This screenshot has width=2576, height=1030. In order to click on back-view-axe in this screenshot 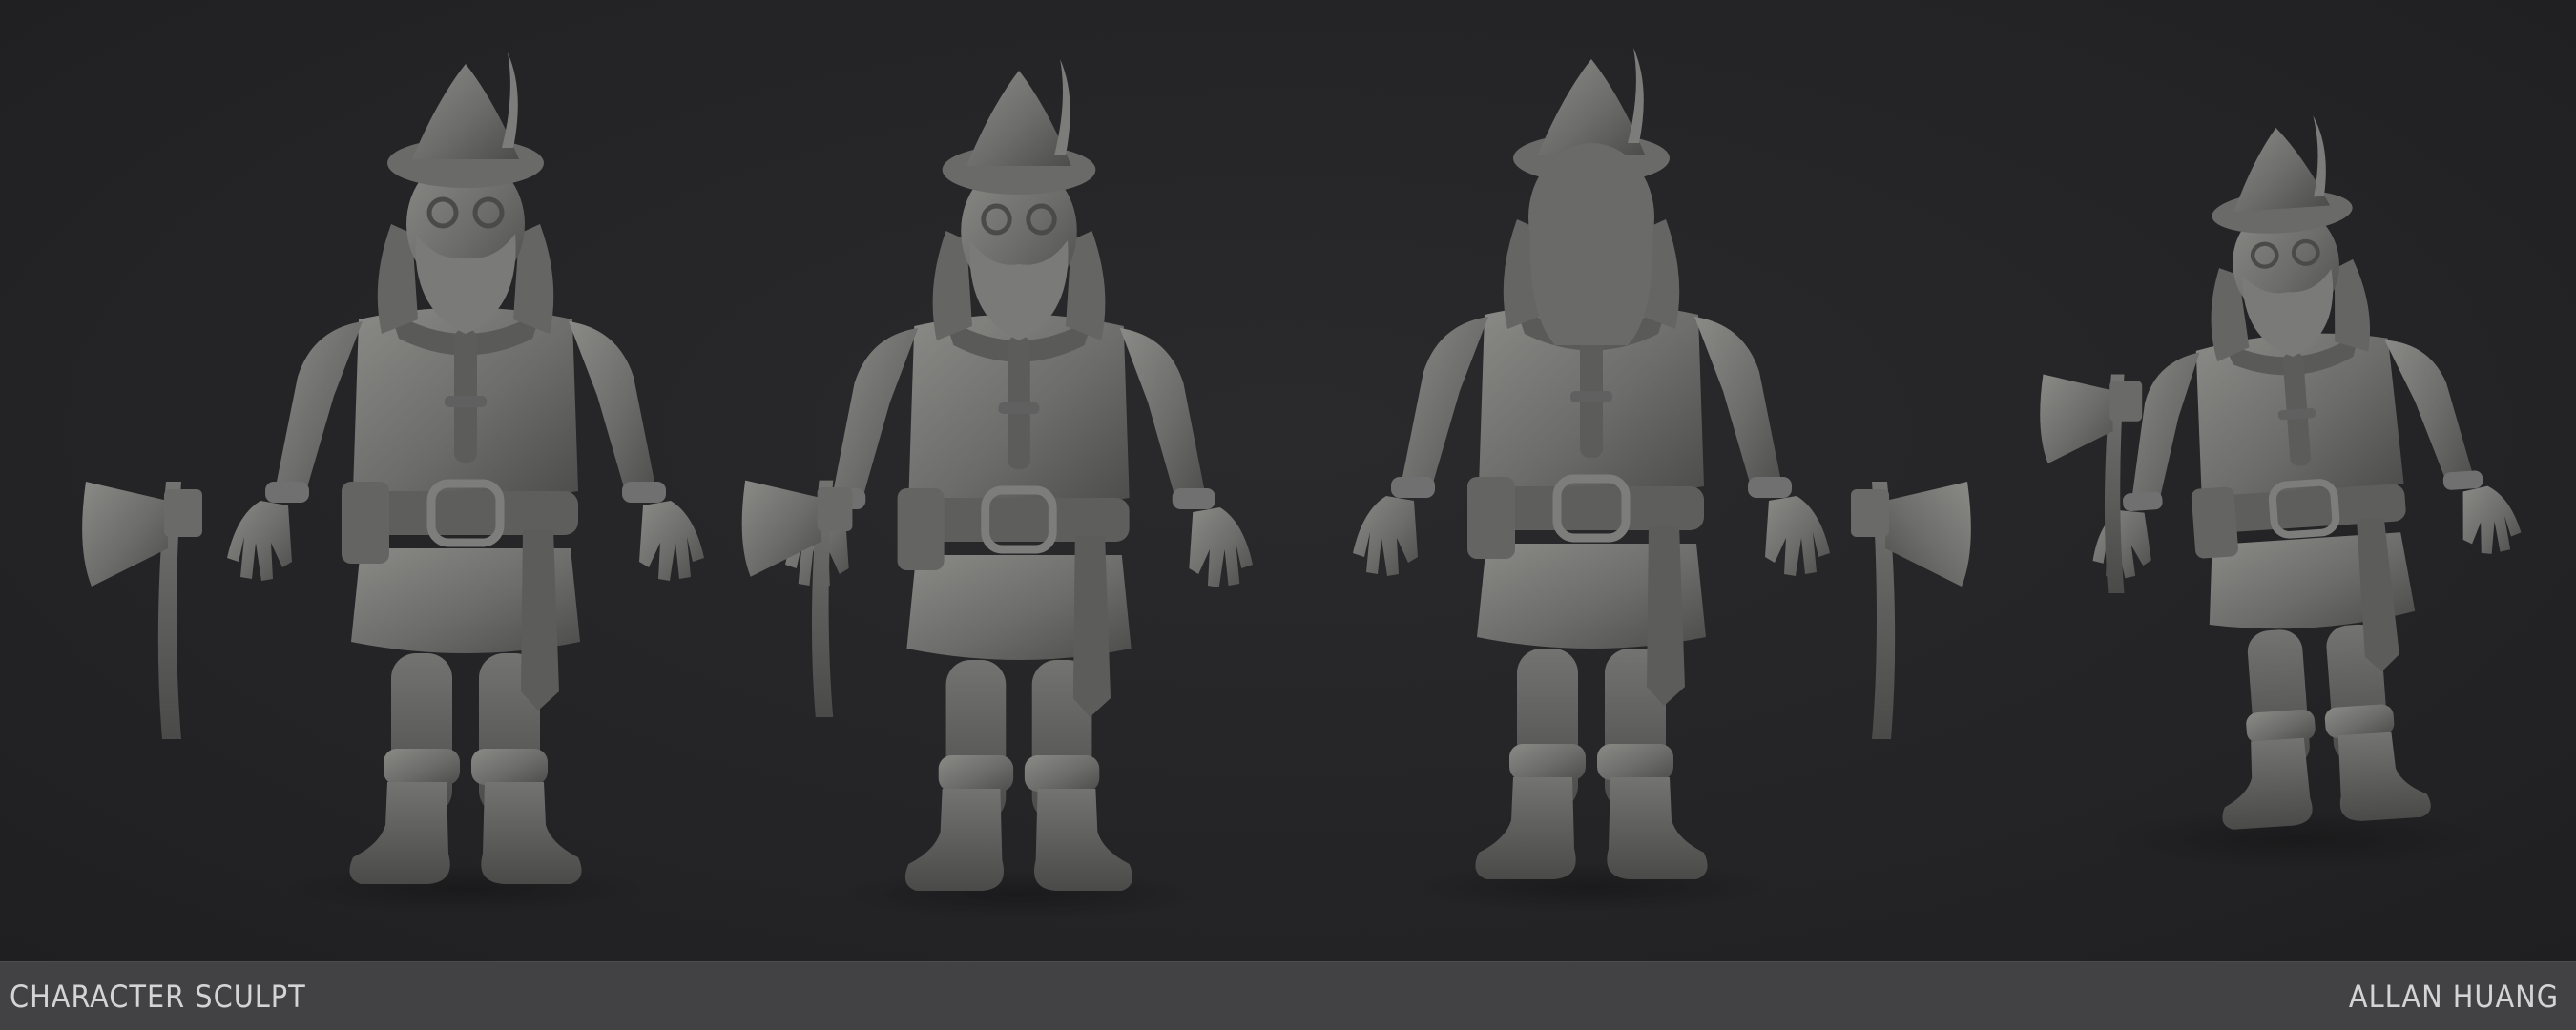, I will do `click(1911, 610)`.